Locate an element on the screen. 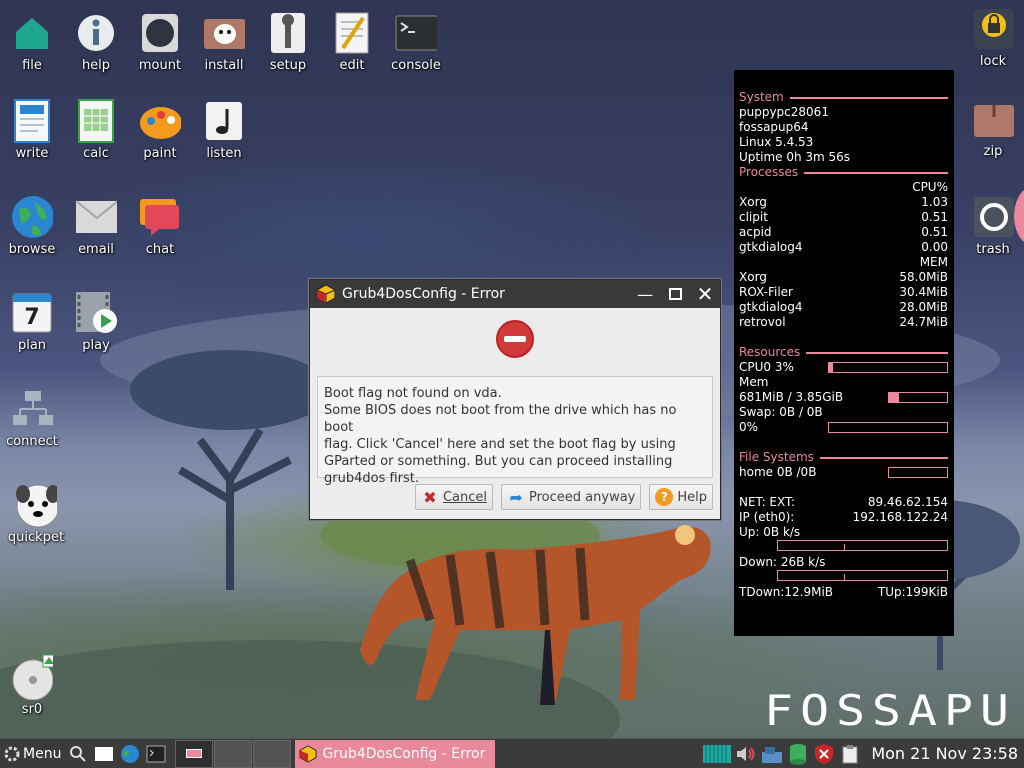 This screenshot has width=1024, height=768. kernel-version: Linux 5.4.53 is located at coordinates (776, 142).